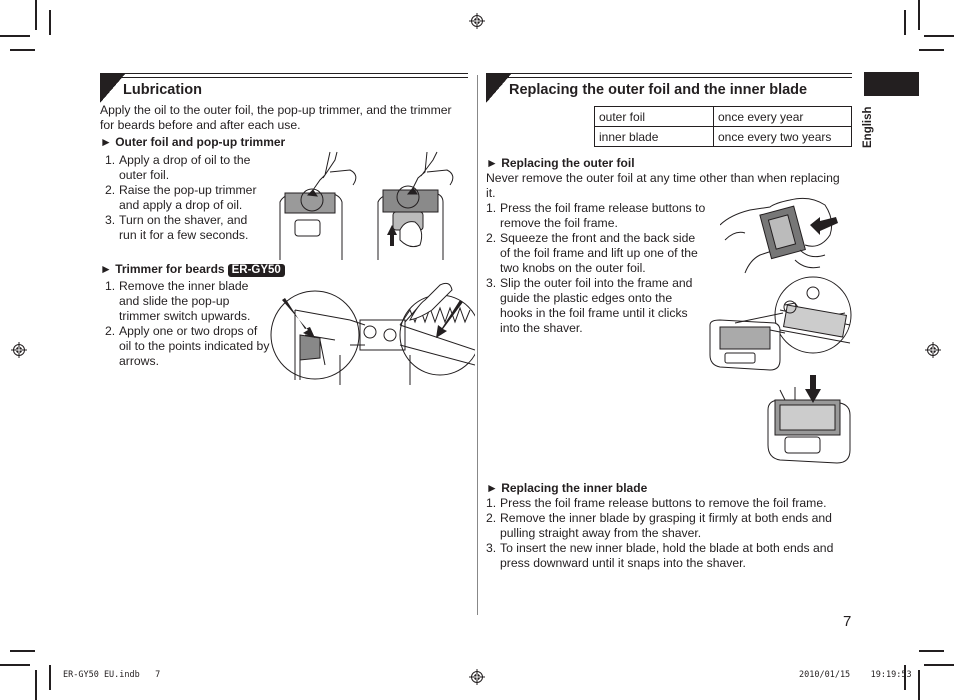  What do you see at coordinates (891, 84) in the screenshot?
I see `language-tab` at bounding box center [891, 84].